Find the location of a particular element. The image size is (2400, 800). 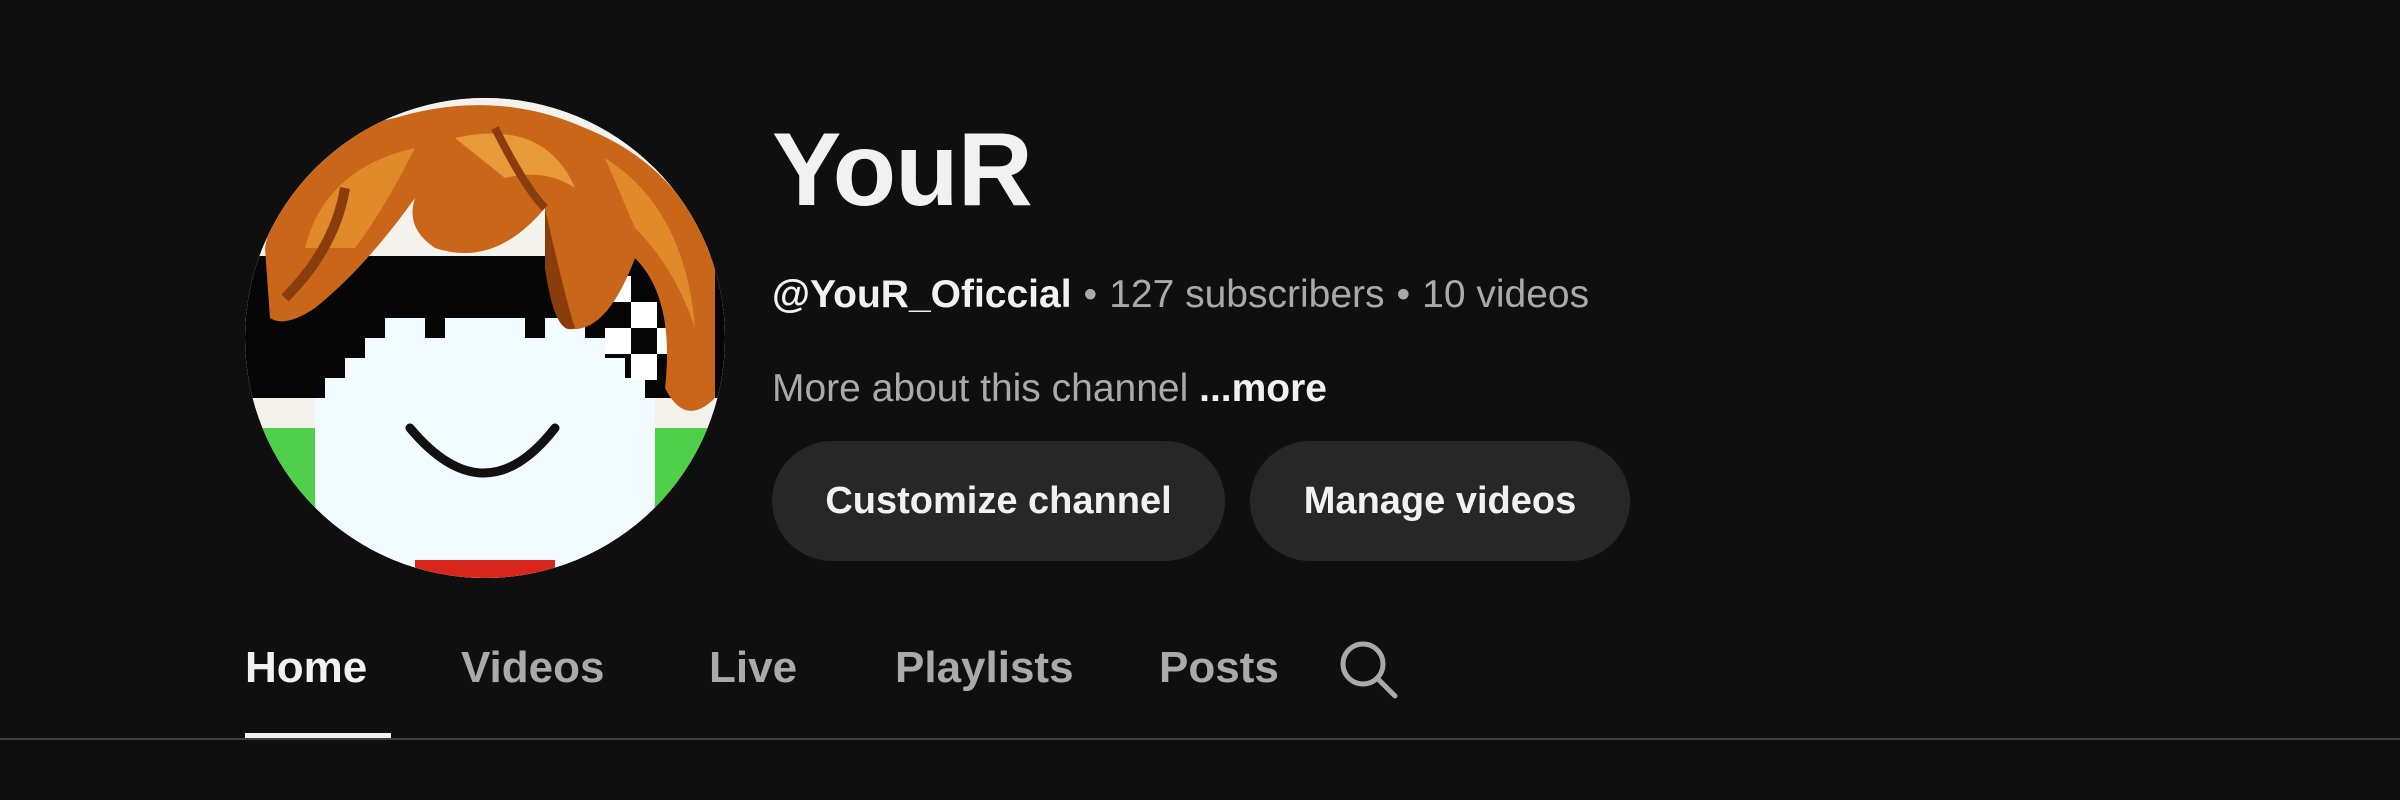

tab-home: Home is located at coordinates (353, 678).